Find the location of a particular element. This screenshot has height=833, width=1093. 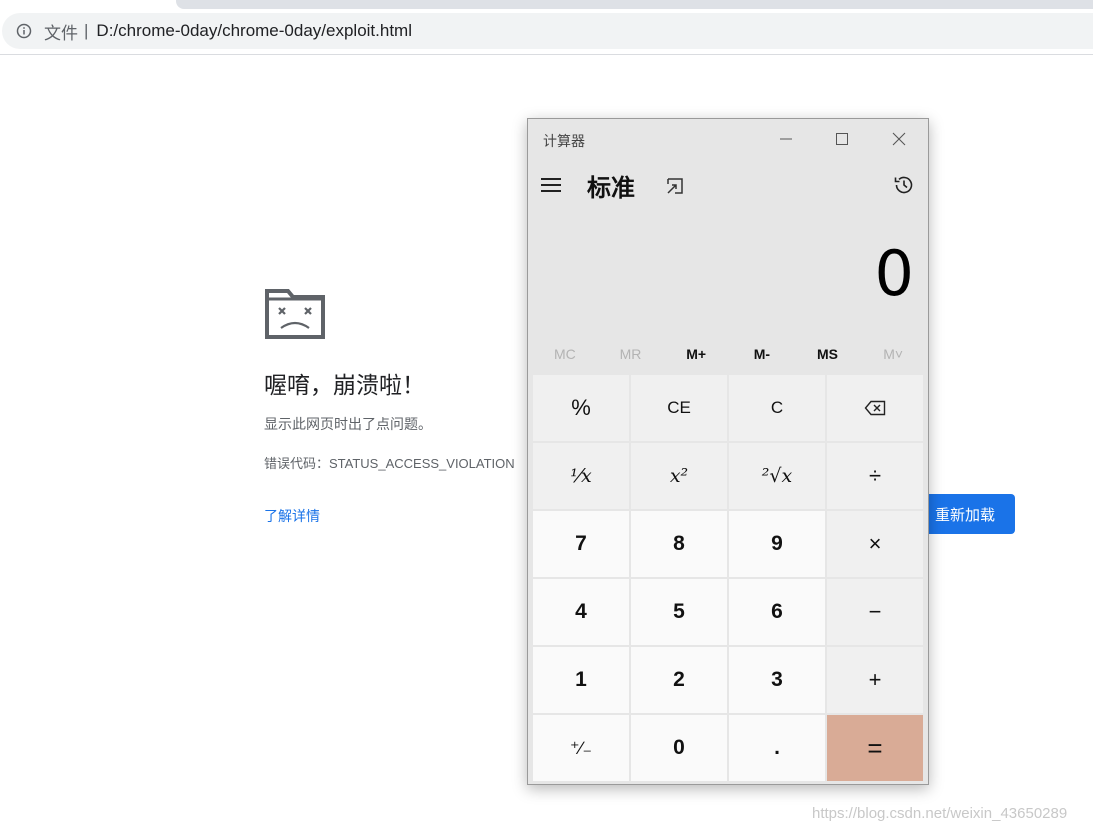

equals-button: = is located at coordinates (875, 748).